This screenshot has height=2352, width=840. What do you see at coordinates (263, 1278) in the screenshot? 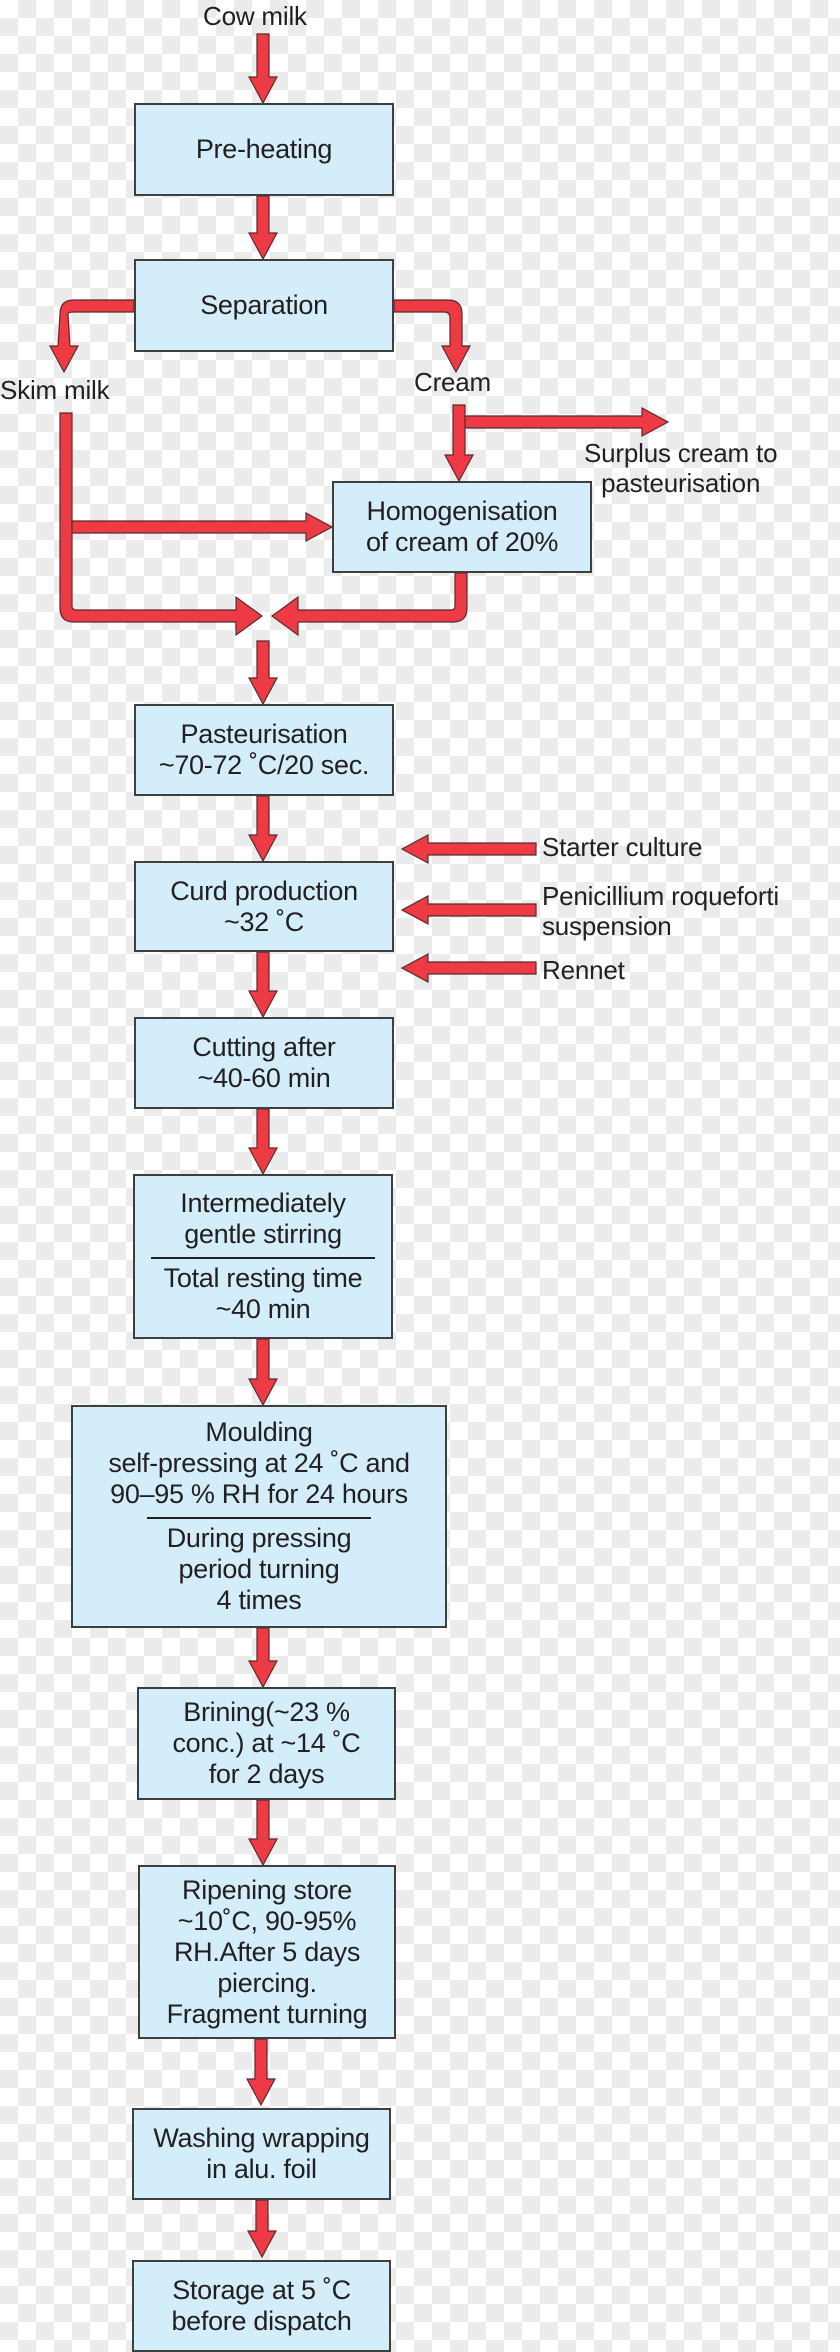
I see `step-text: Total resting time` at bounding box center [263, 1278].